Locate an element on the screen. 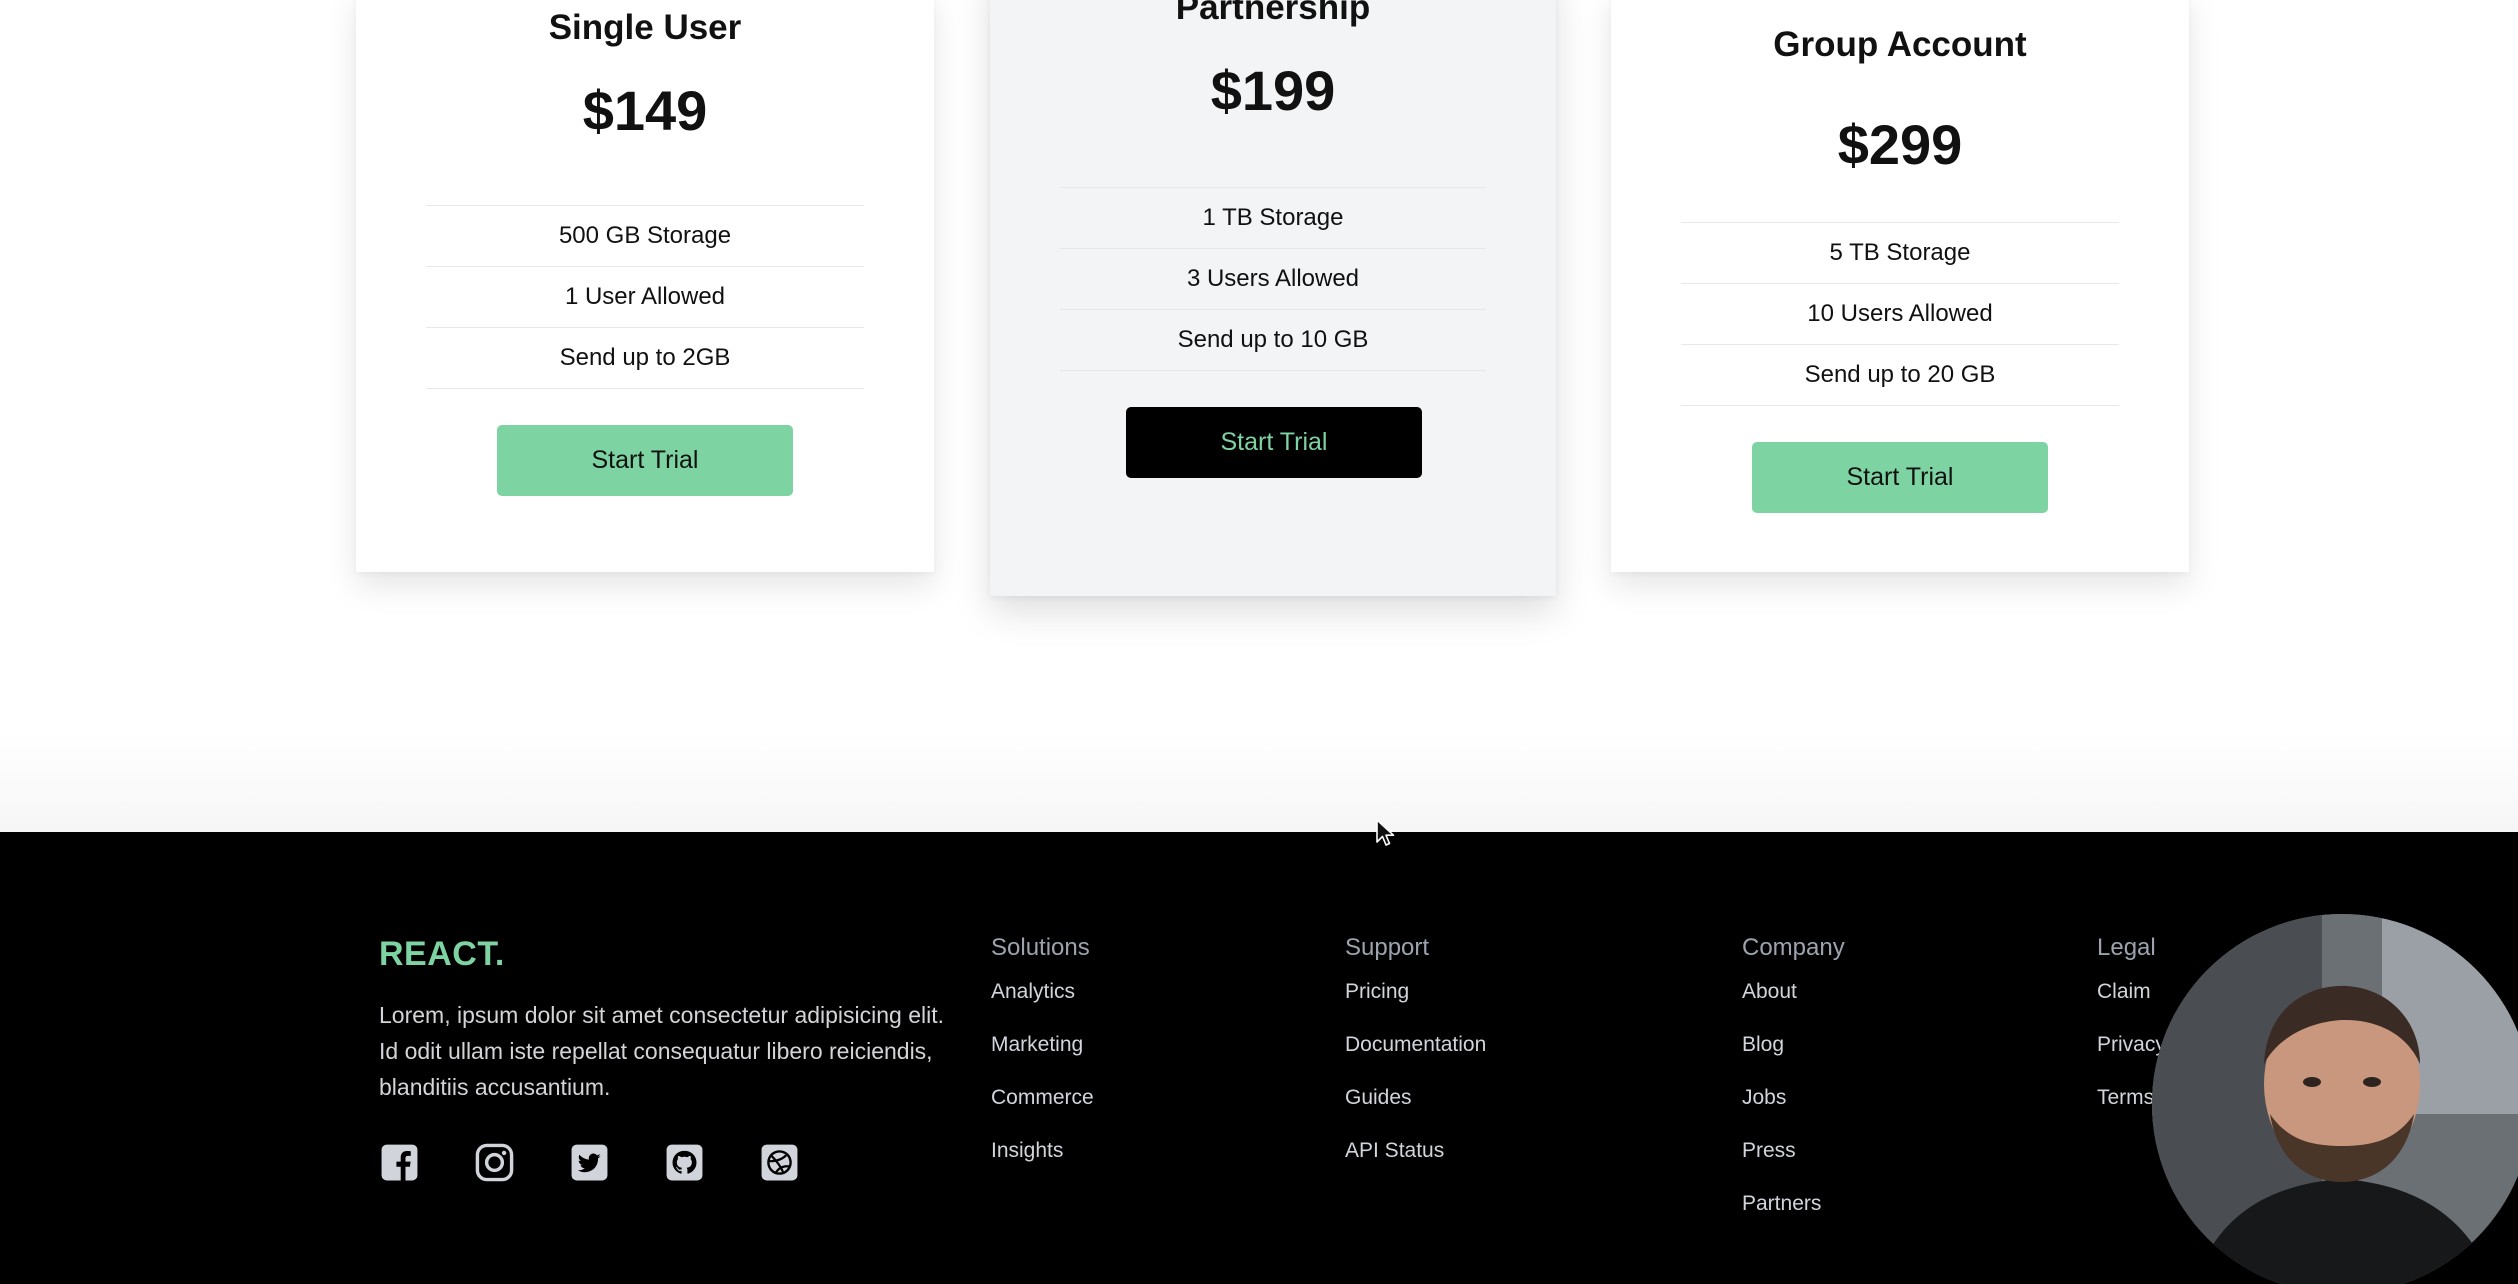  footer-link: Documentation is located at coordinates (1415, 1051).